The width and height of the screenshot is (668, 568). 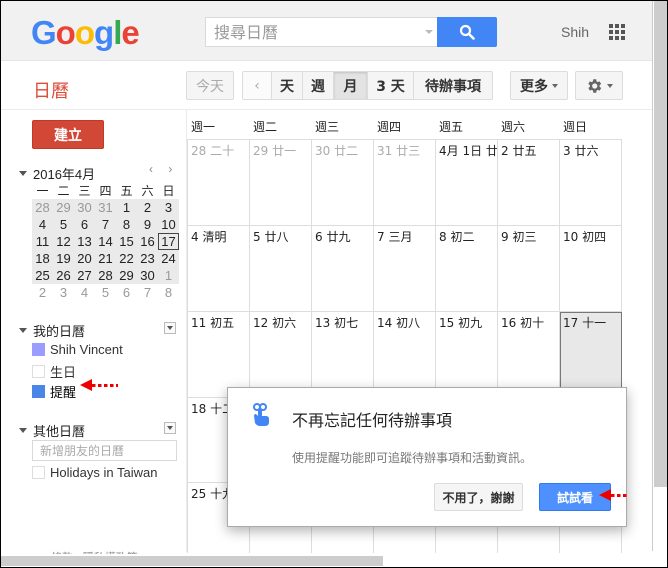 I want to click on calendar-list-item: 提醒, so click(x=54, y=391).